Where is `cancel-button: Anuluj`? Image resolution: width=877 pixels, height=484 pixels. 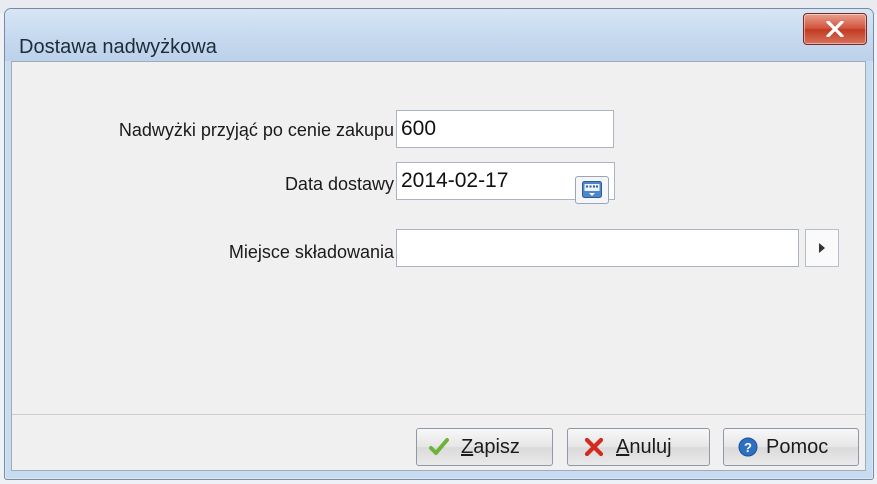 cancel-button: Anuluj is located at coordinates (638, 447).